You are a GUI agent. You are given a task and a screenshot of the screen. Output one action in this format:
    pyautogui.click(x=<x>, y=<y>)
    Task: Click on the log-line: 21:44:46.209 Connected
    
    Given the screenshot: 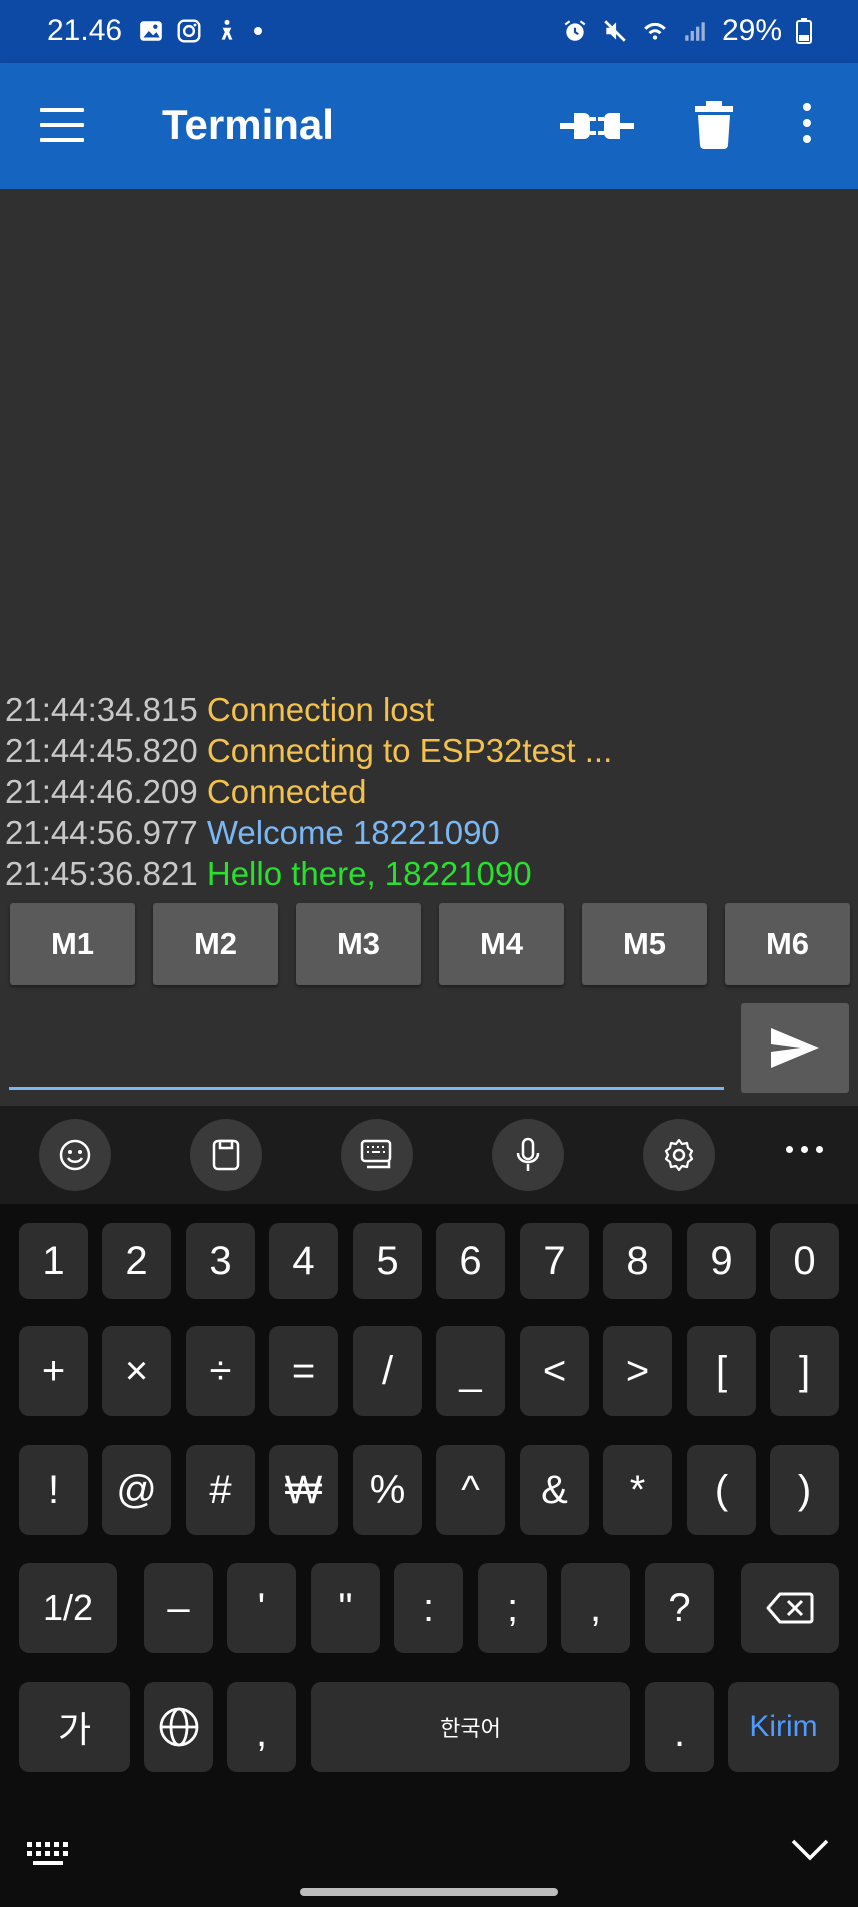 What is the action you would take?
    pyautogui.click(x=430, y=791)
    